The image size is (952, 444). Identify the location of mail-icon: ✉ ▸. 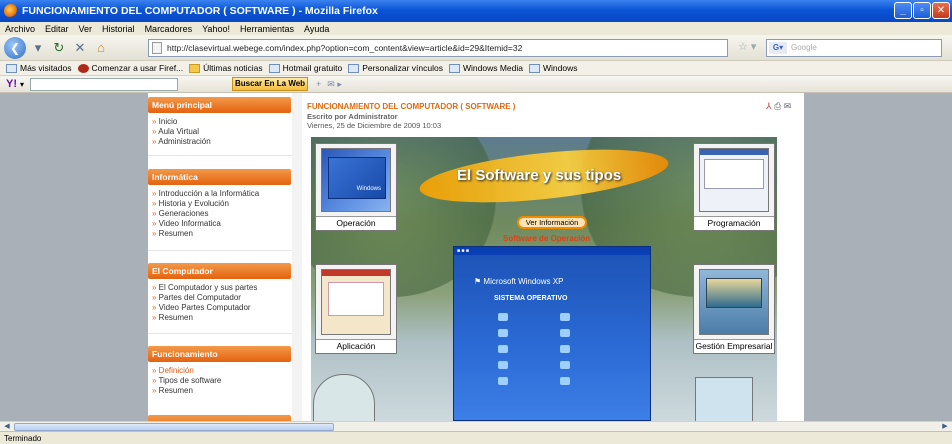
(334, 84).